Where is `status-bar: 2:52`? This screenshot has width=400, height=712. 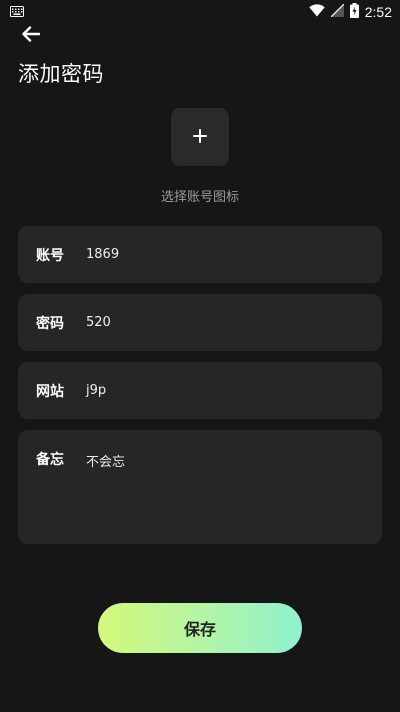 status-bar: 2:52 is located at coordinates (200, 12).